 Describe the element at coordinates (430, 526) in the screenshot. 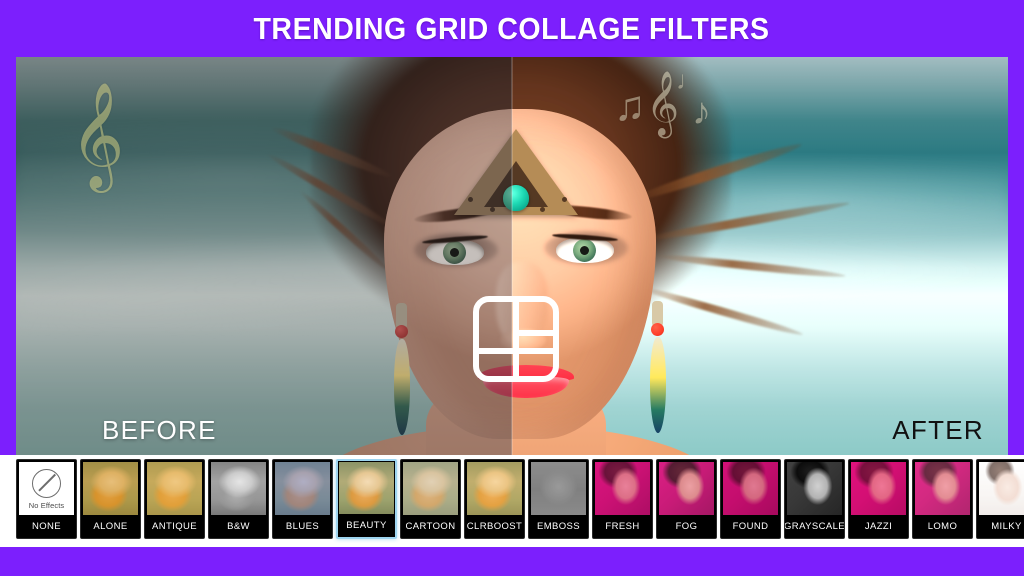

I see `filter-label: CARTOON` at that location.